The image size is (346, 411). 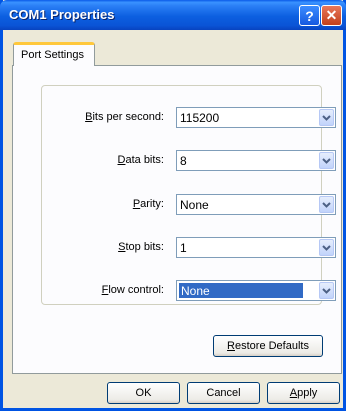 I want to click on window-title: COM1 Properties, so click(x=62, y=14).